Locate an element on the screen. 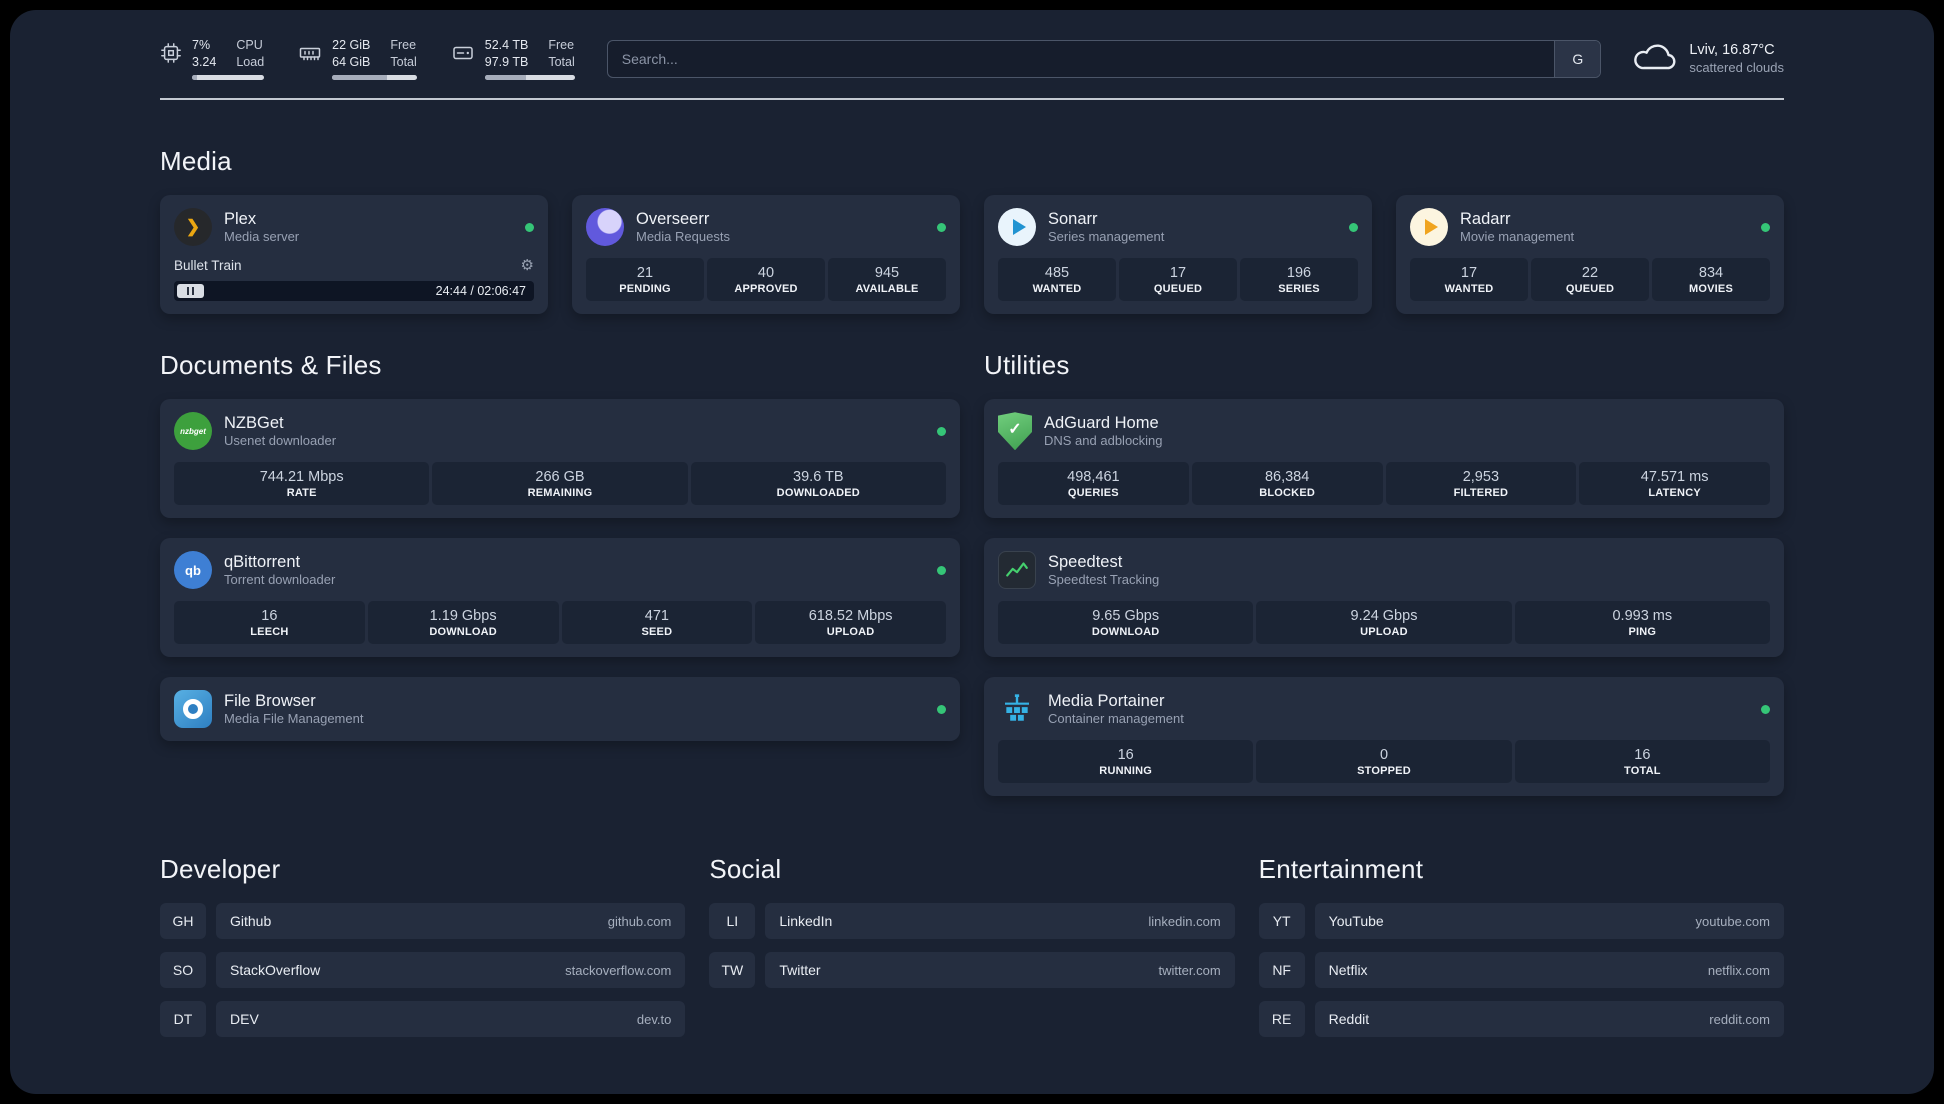 This screenshot has width=1944, height=1104. bookmark-link-youtube: YouTube youtube.com is located at coordinates (1549, 921).